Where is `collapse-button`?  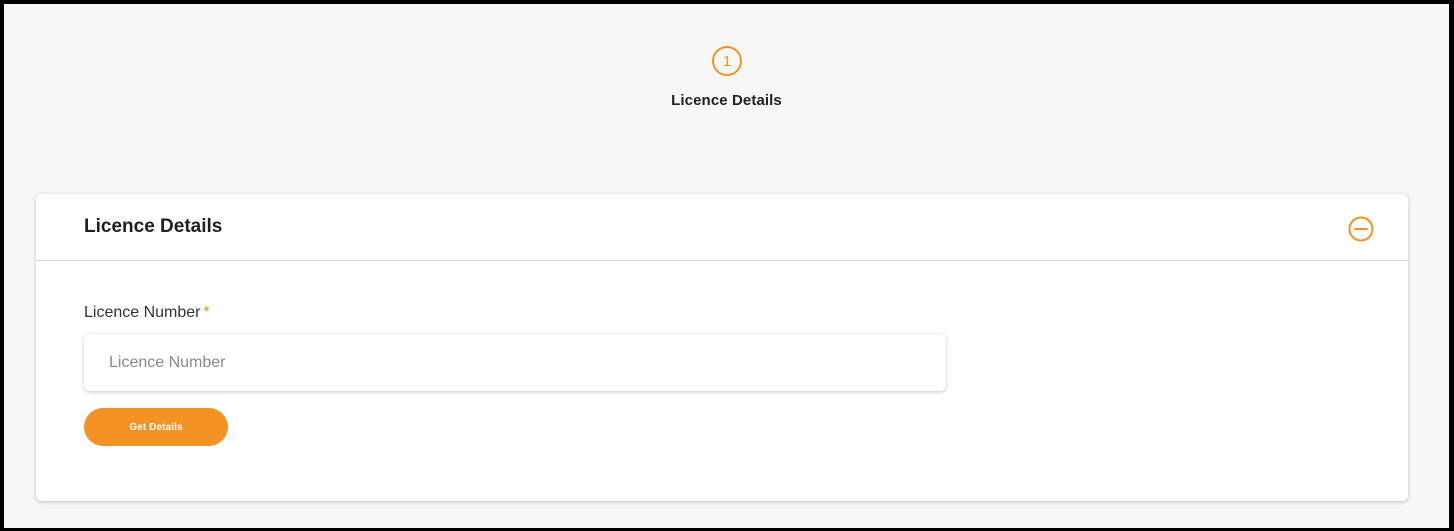 collapse-button is located at coordinates (1361, 229).